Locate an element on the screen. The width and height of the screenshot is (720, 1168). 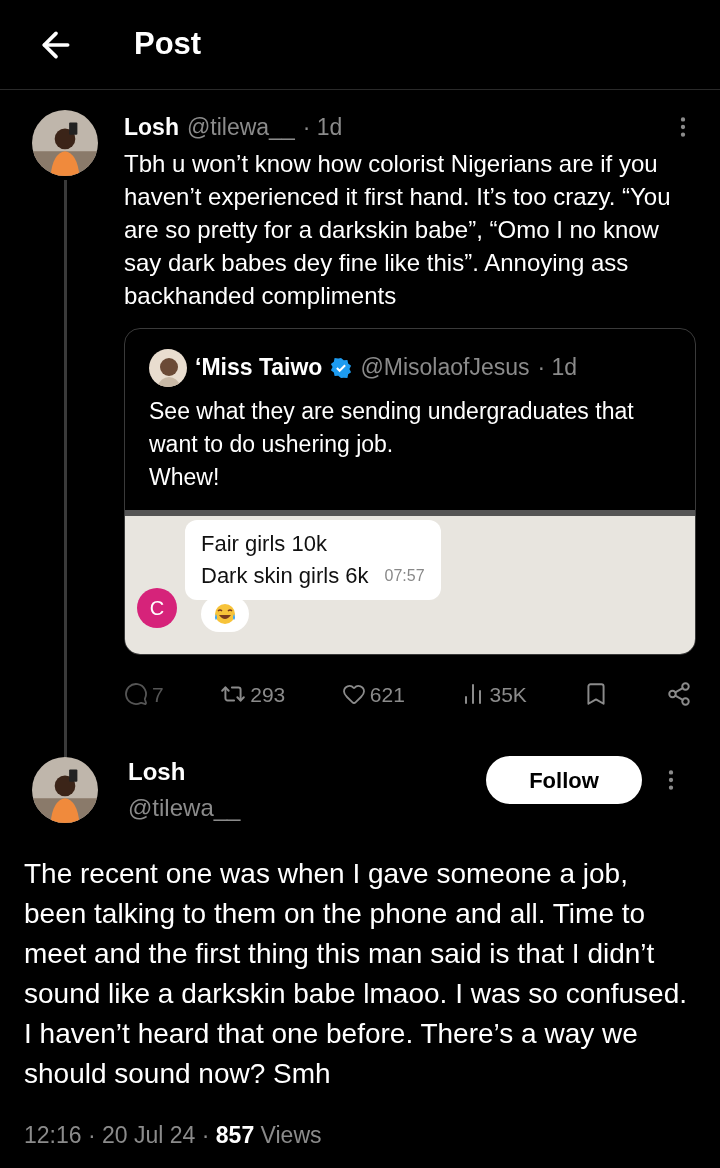
stat-count: 35K is located at coordinates (508, 694).